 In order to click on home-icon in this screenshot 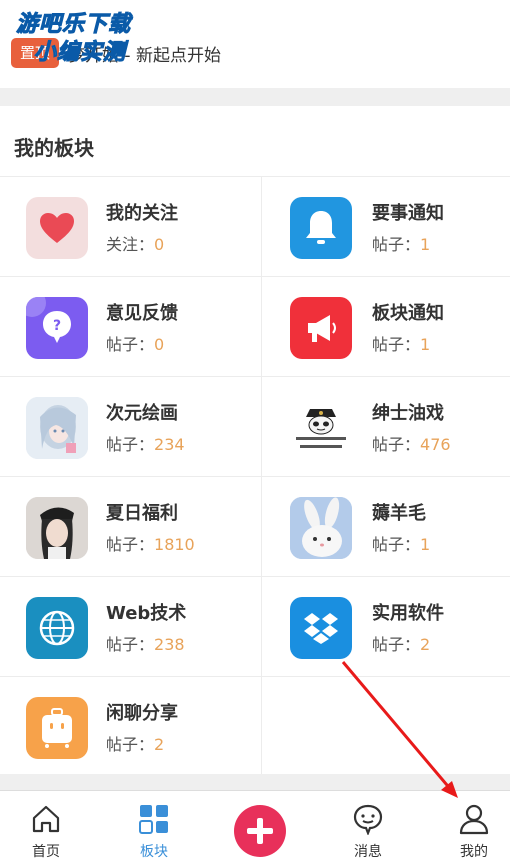, I will do `click(46, 819)`.